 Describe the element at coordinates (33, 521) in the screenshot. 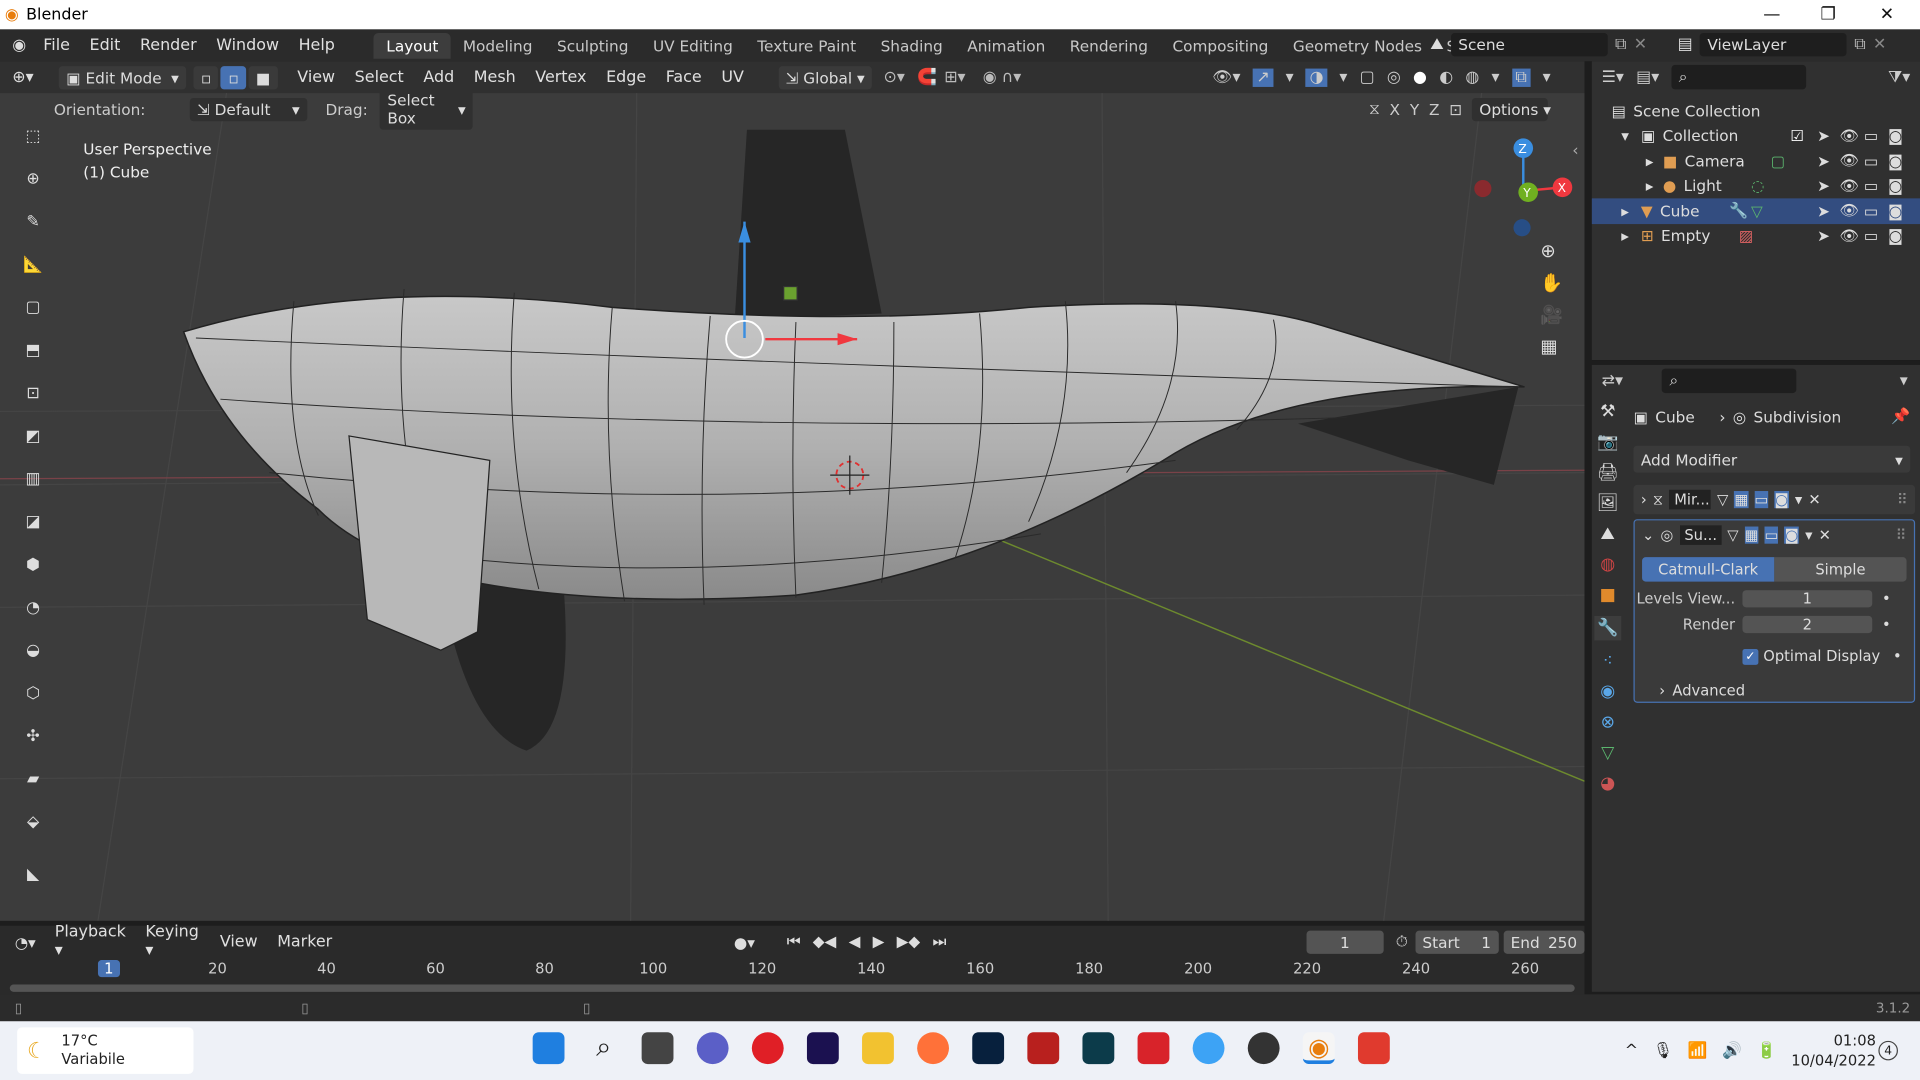

I see `knife-icon: ◪` at that location.